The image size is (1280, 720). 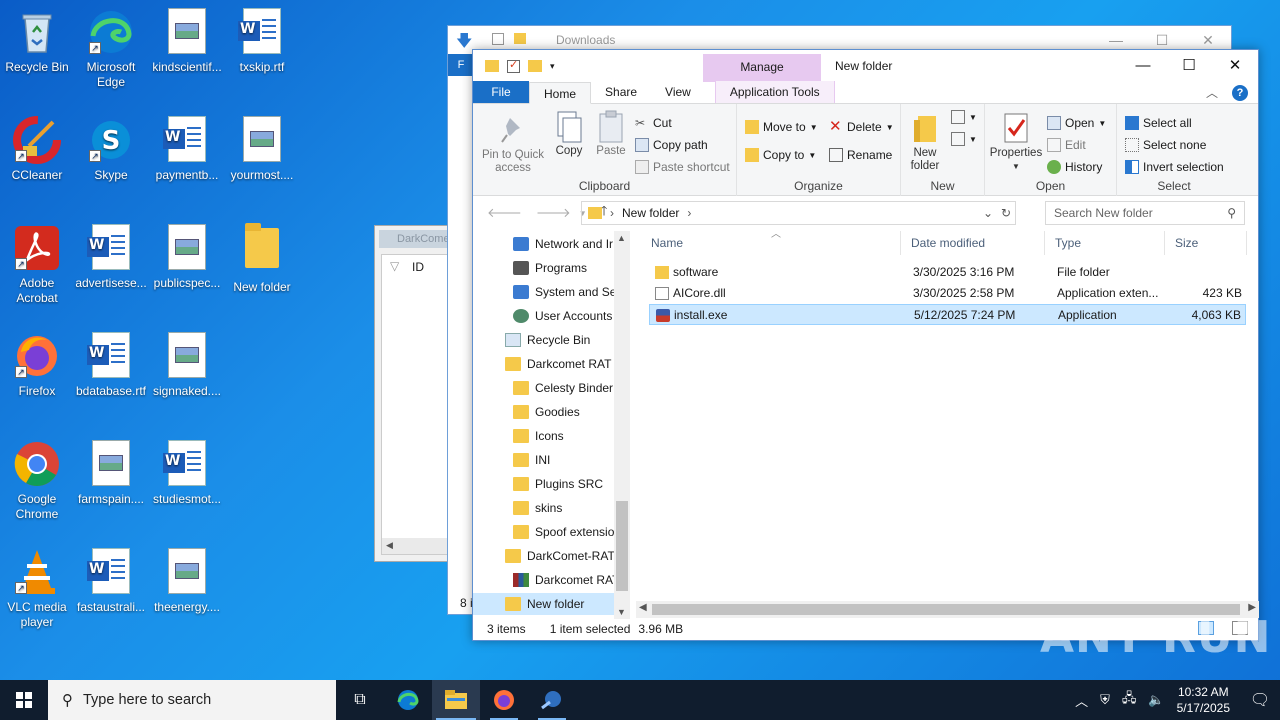 What do you see at coordinates (360, 700) in the screenshot?
I see `task-view-button: ⧉` at bounding box center [360, 700].